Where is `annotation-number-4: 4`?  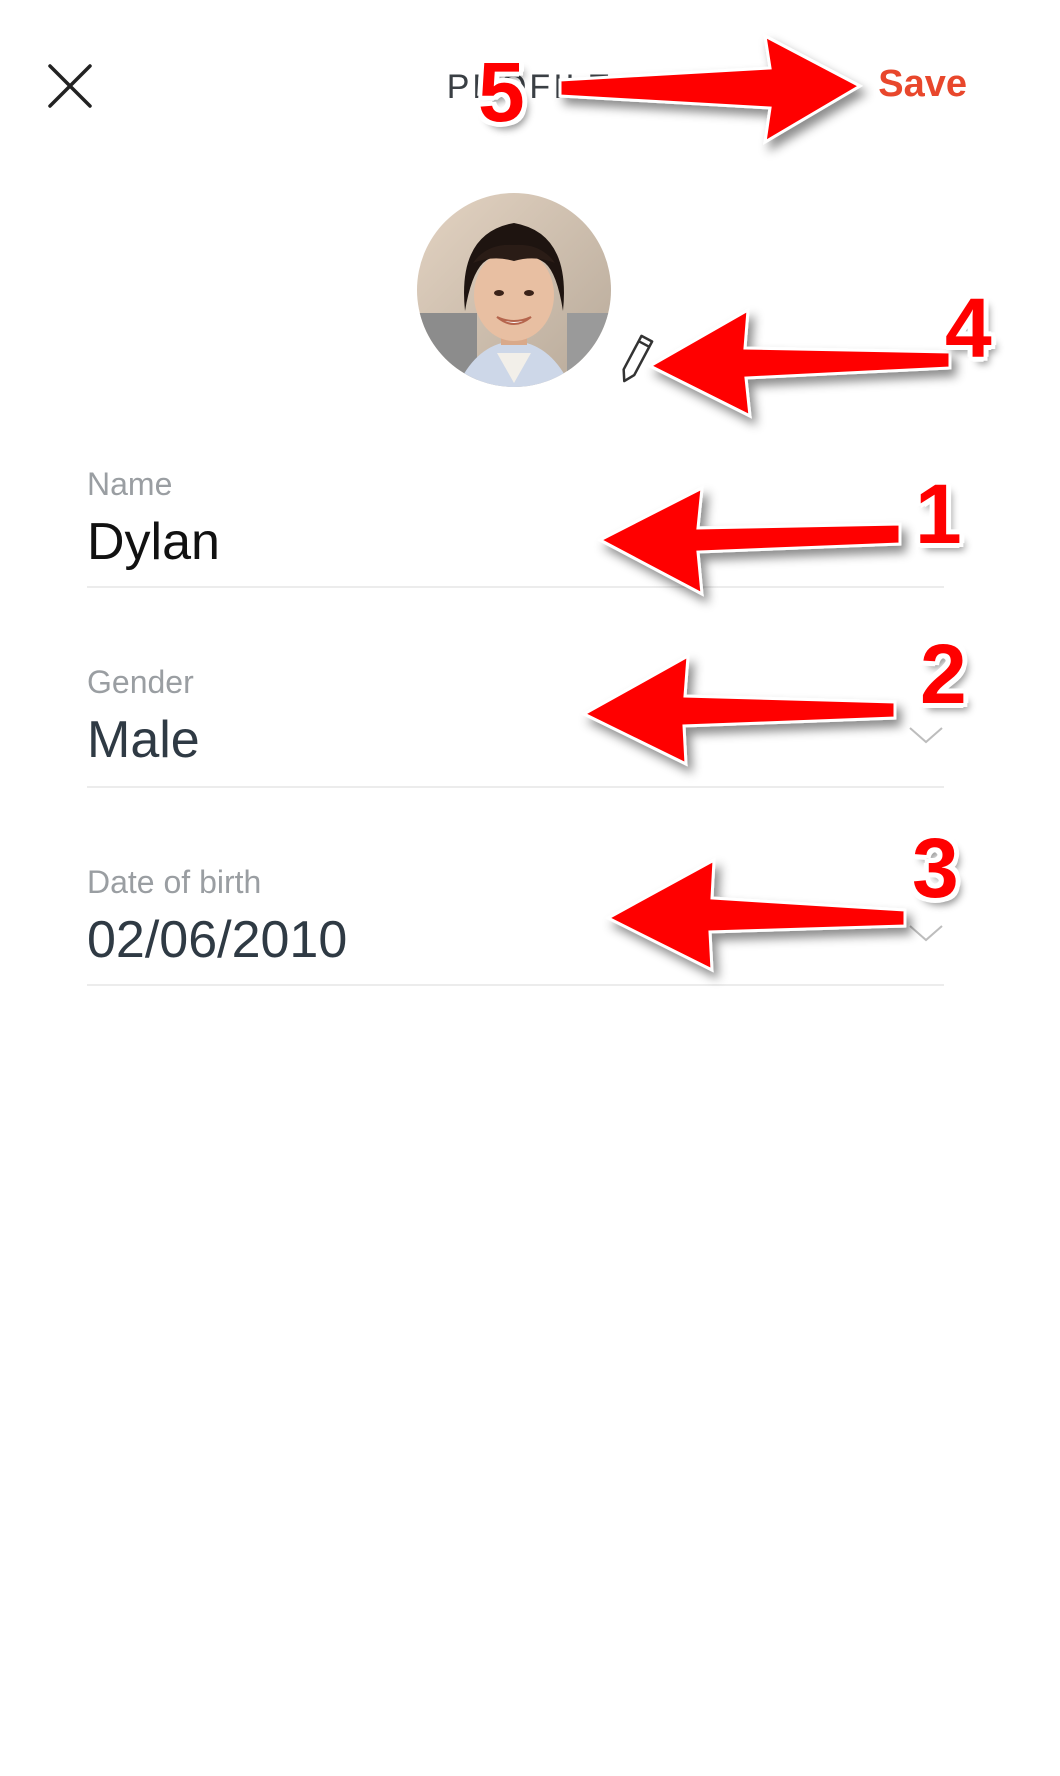
annotation-number-4: 4 is located at coordinates (968, 328).